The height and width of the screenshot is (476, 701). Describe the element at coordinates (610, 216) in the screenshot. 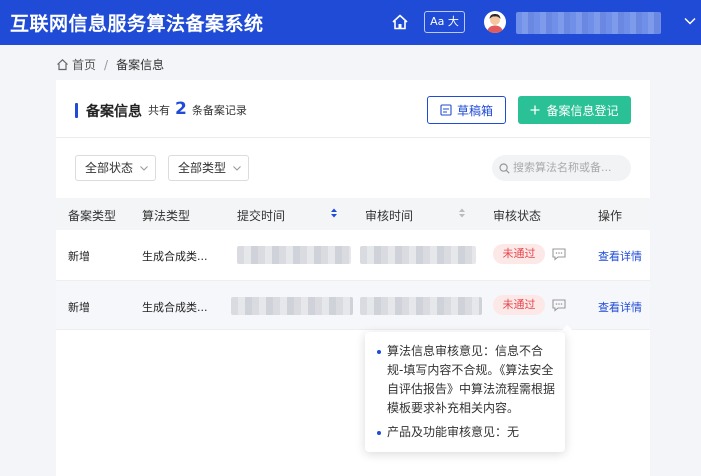

I see `col-action: 操作` at that location.